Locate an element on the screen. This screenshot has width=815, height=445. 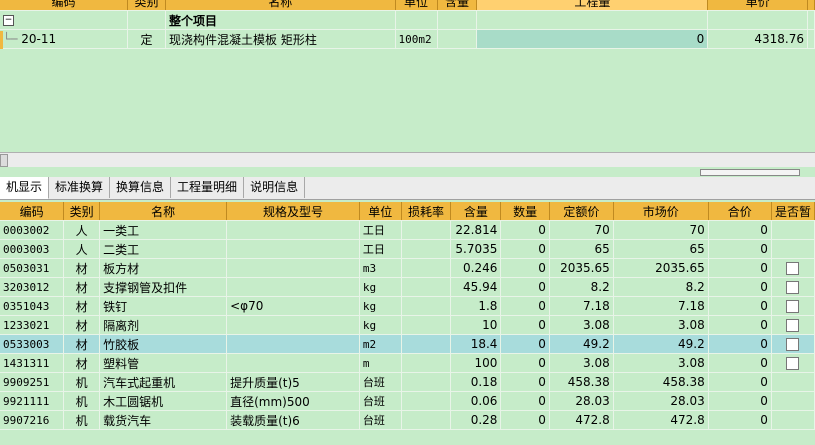
cell-code: 3203012 is located at coordinates (32, 287).